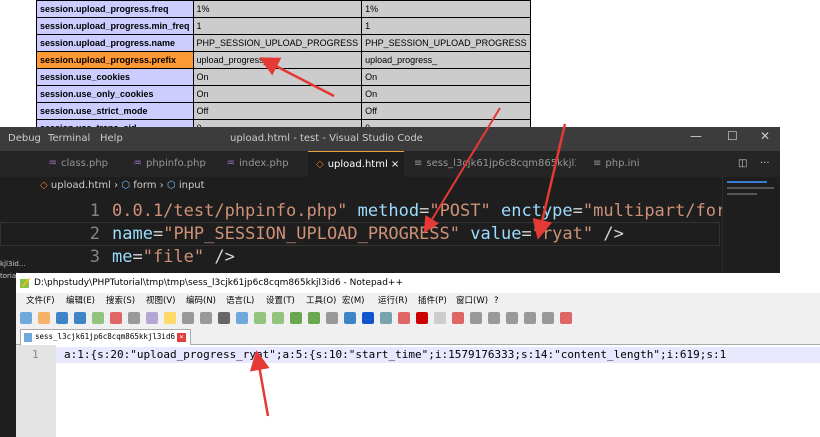  I want to click on tab-close-icon: ×, so click(395, 164).